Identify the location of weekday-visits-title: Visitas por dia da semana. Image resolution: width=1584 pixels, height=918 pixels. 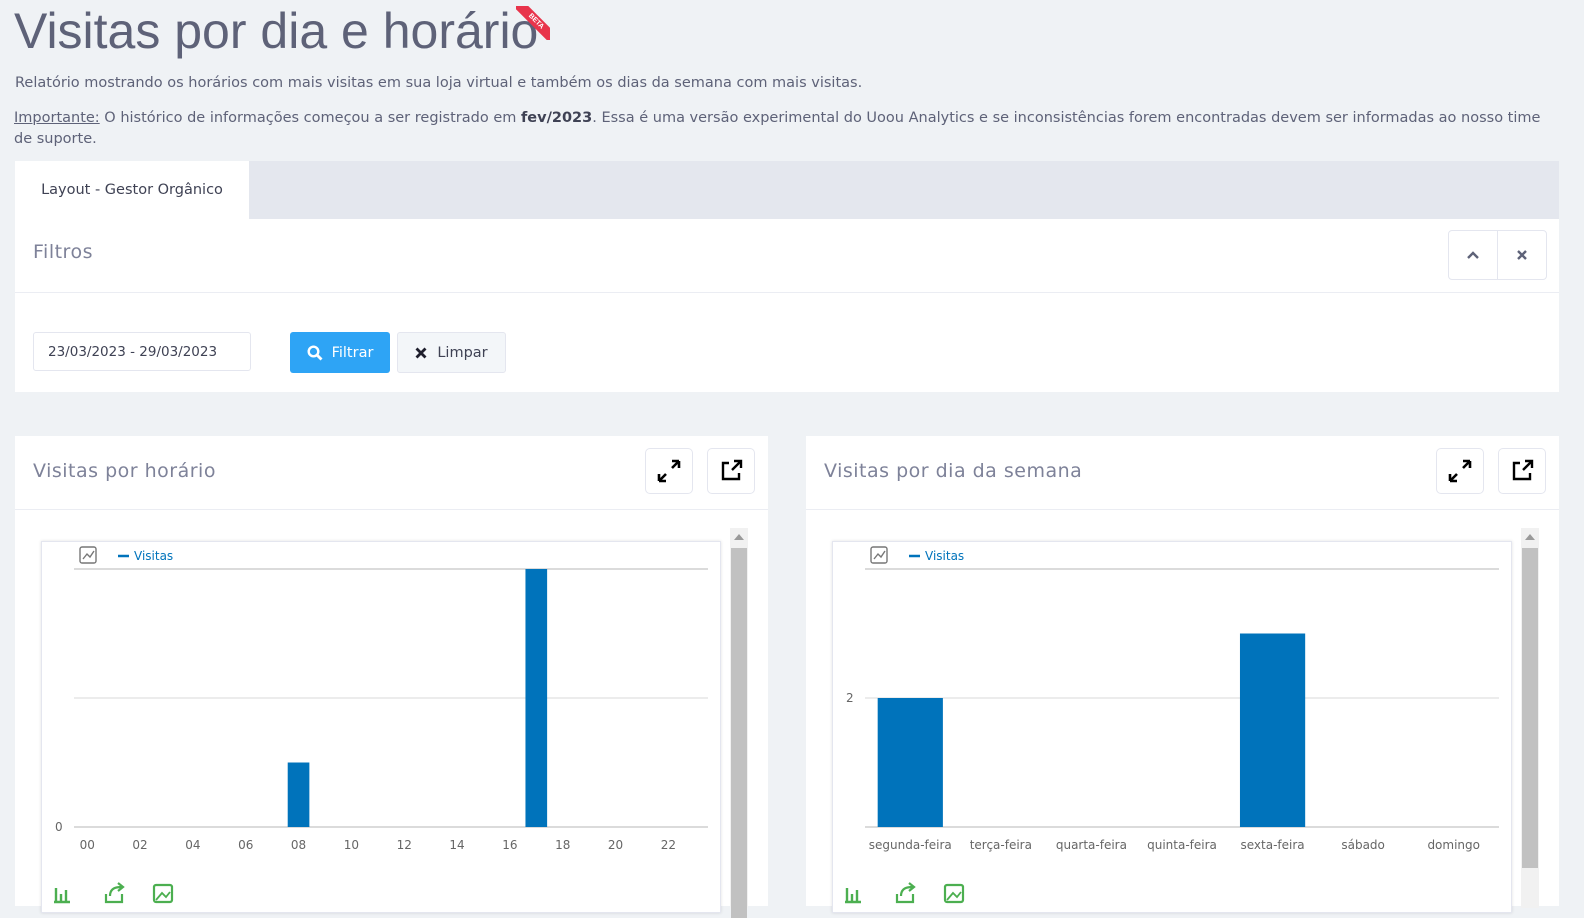
(953, 471).